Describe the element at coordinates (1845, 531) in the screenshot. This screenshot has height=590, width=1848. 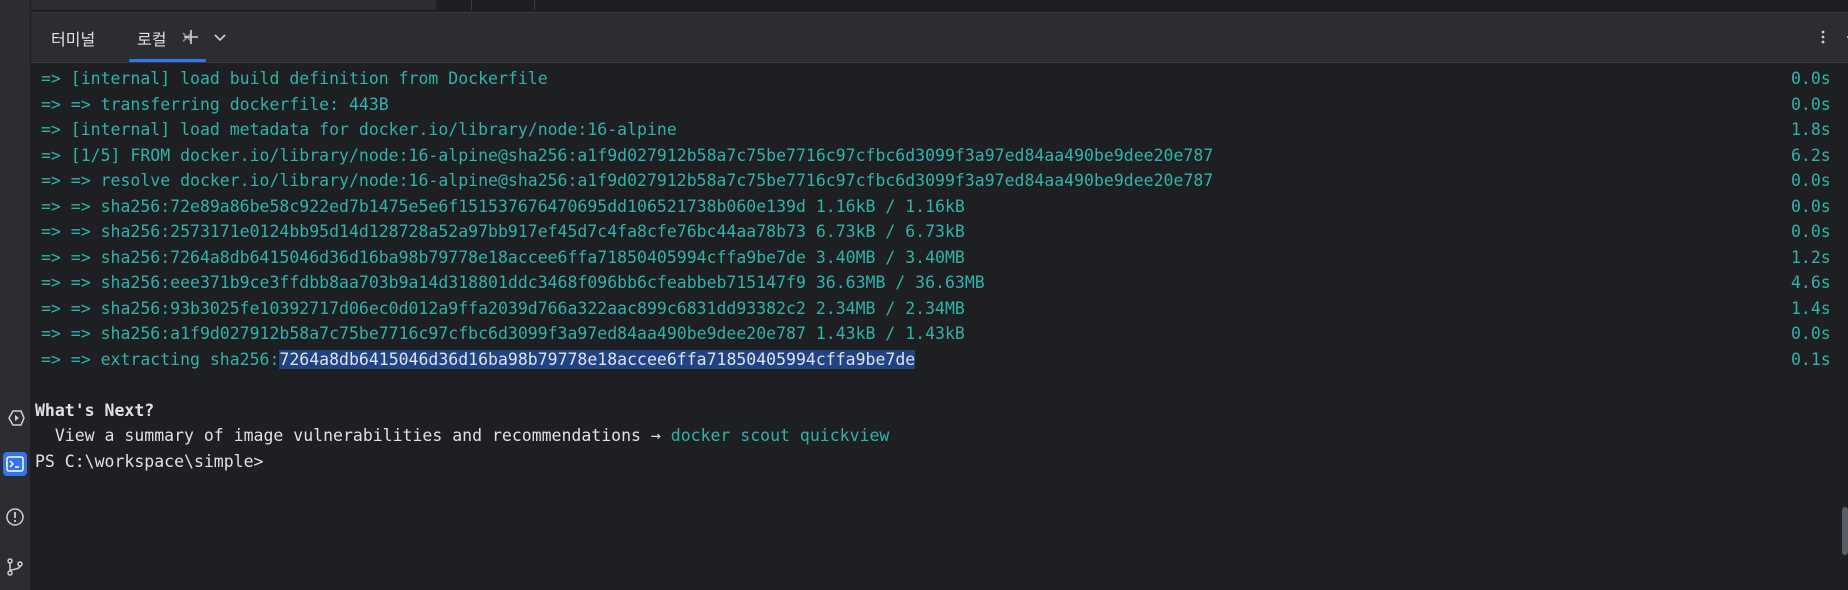
I see `scrollbar-thumb` at that location.